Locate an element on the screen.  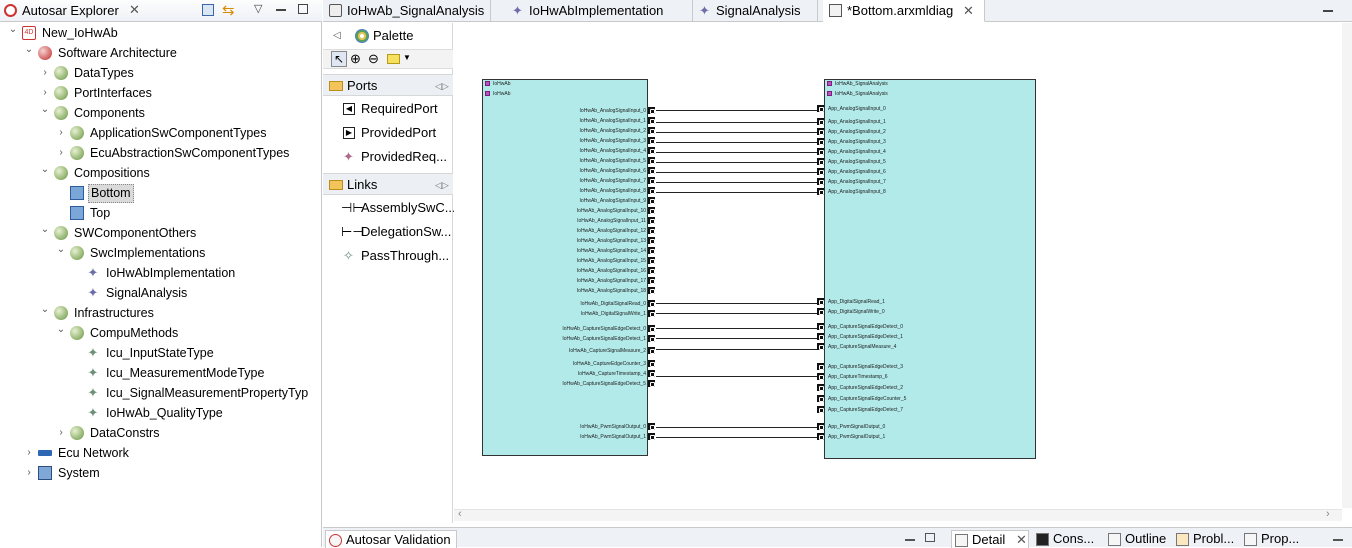
pin-icon: ◁▷ is located at coordinates (442, 86).